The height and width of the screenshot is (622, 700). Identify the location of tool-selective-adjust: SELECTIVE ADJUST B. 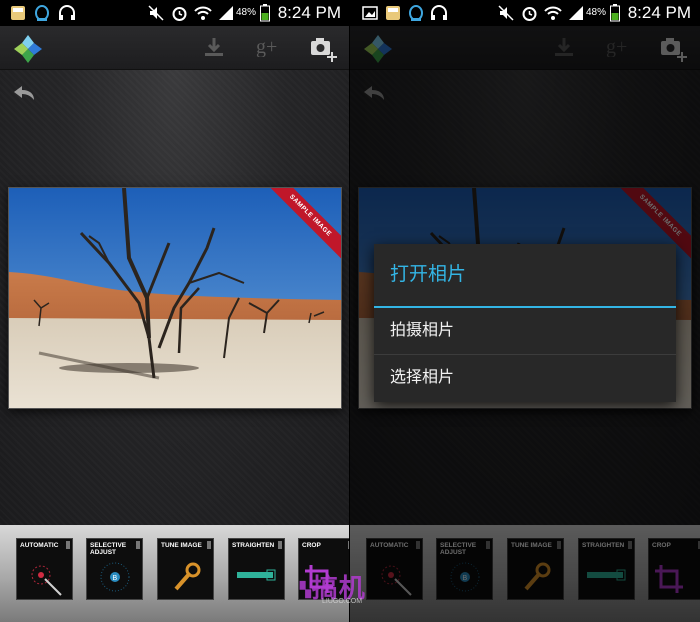
(114, 569).